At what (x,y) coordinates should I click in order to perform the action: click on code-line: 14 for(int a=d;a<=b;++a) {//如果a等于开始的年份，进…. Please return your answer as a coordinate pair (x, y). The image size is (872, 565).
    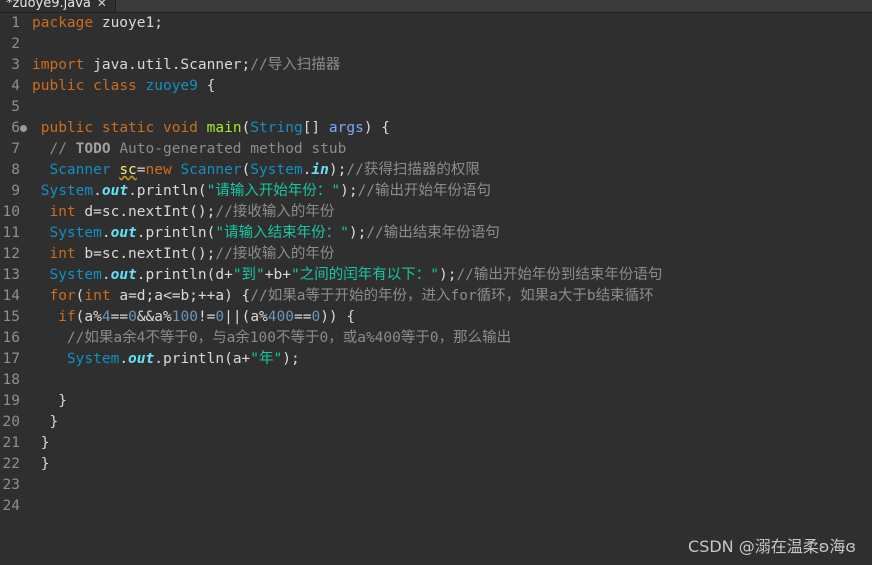
    Looking at the image, I should click on (436, 296).